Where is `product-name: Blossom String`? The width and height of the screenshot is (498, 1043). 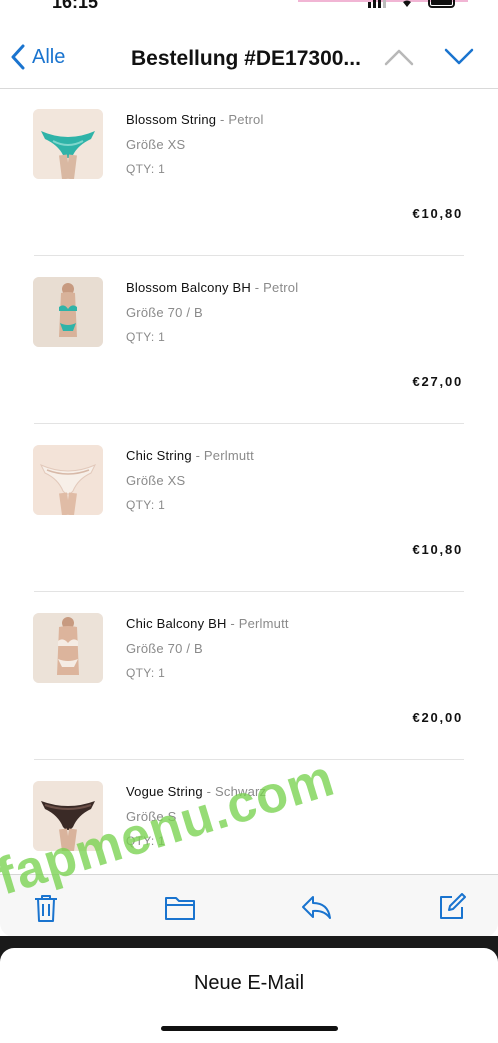
product-name: Blossom String is located at coordinates (171, 119).